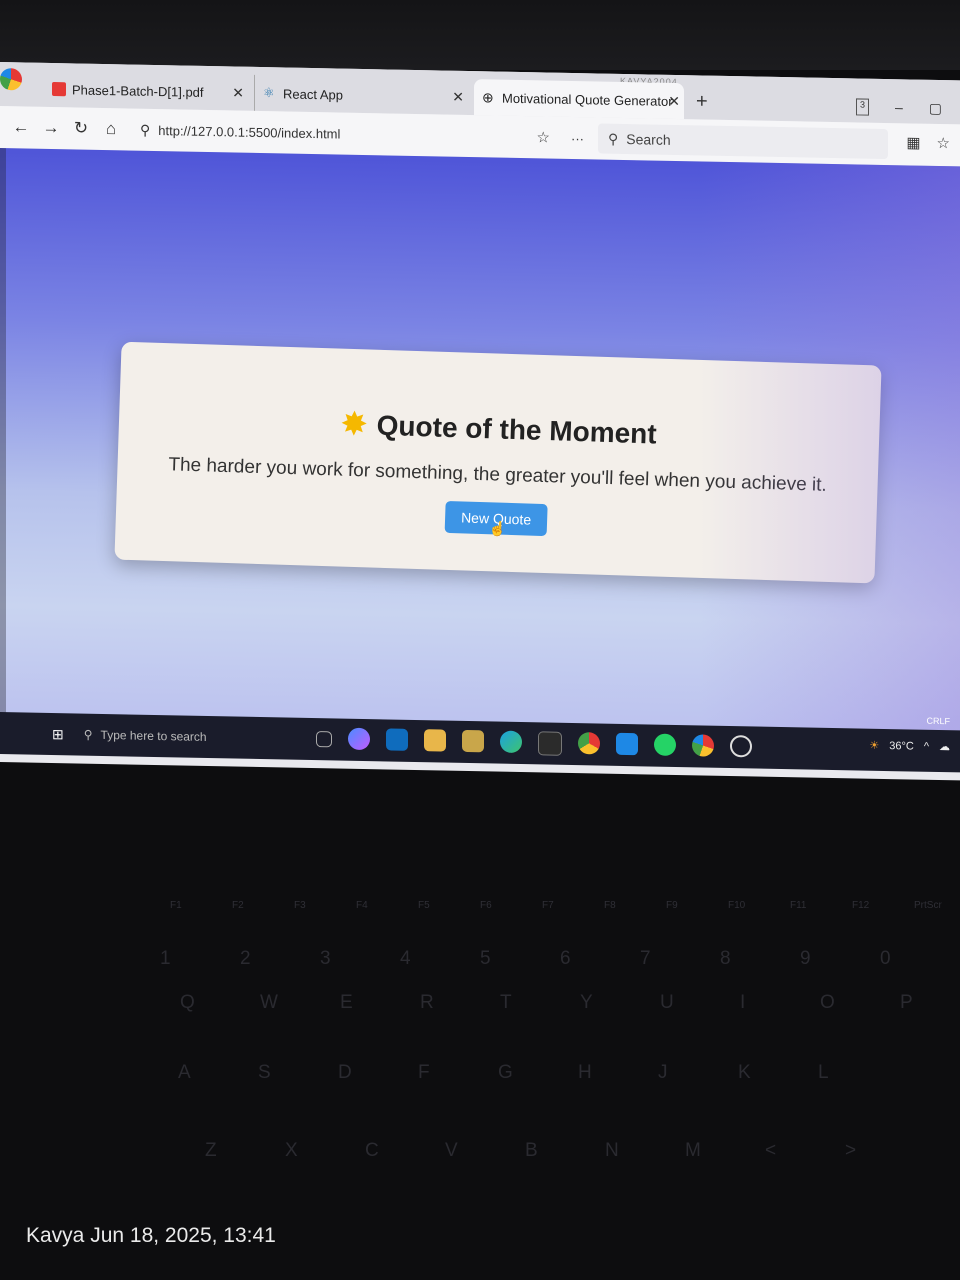 The image size is (960, 1280). Describe the element at coordinates (930, 1003) in the screenshot. I see `key: P` at that location.